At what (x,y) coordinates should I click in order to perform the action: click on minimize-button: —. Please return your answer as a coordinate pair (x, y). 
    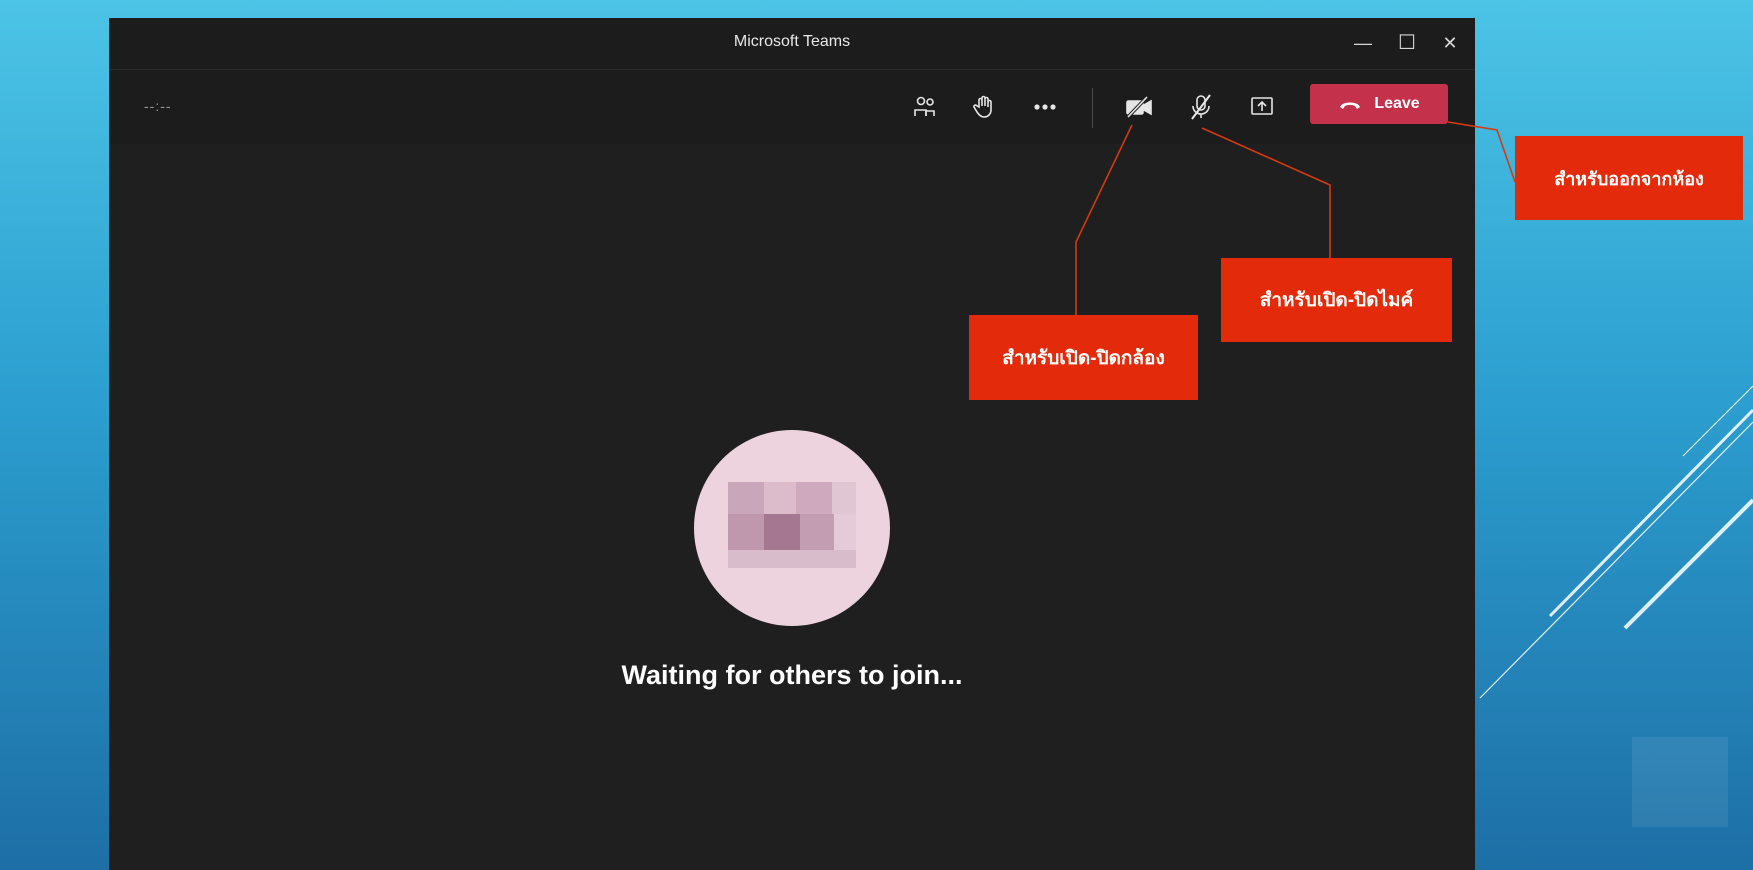
    Looking at the image, I should click on (1363, 43).